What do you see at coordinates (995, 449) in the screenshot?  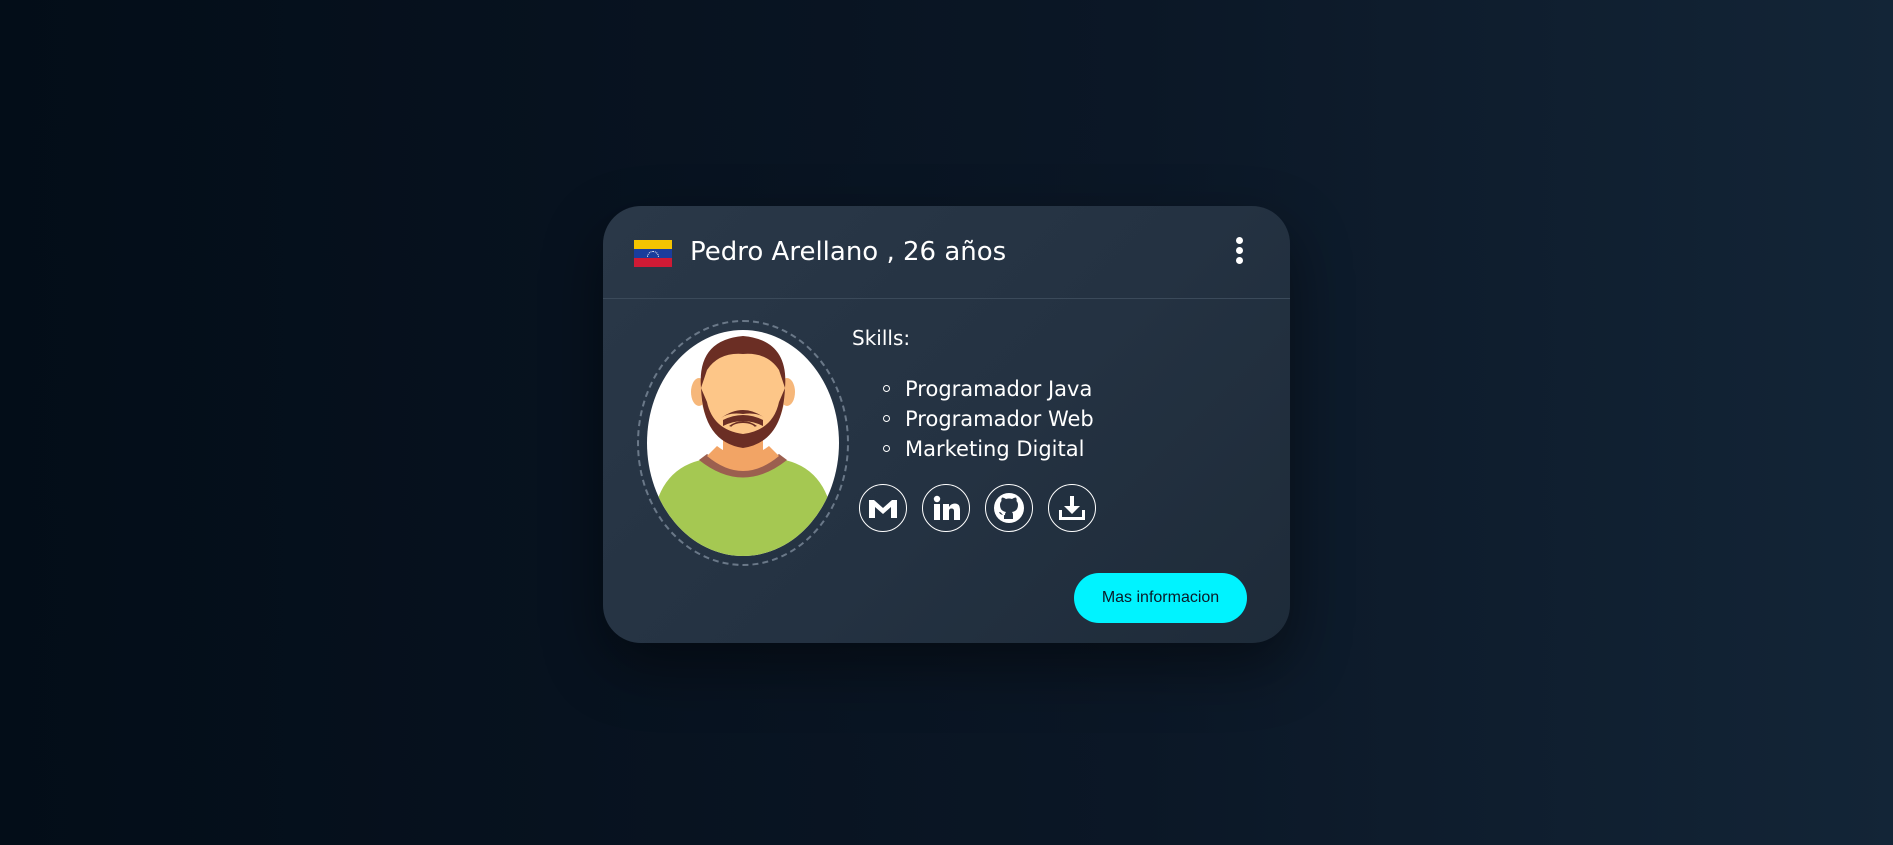 I see `skill-label: Marketing Digital` at bounding box center [995, 449].